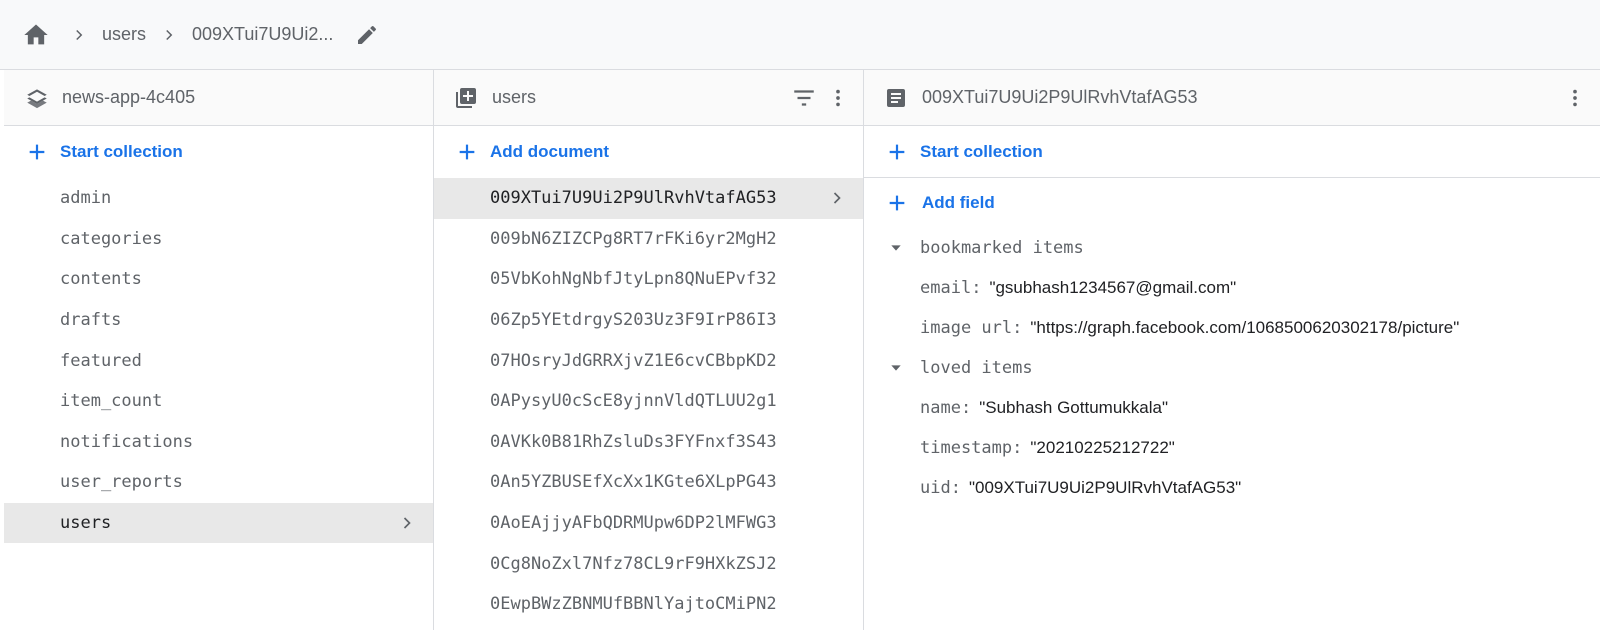  Describe the element at coordinates (36, 35) in the screenshot. I see `home-icon` at that location.